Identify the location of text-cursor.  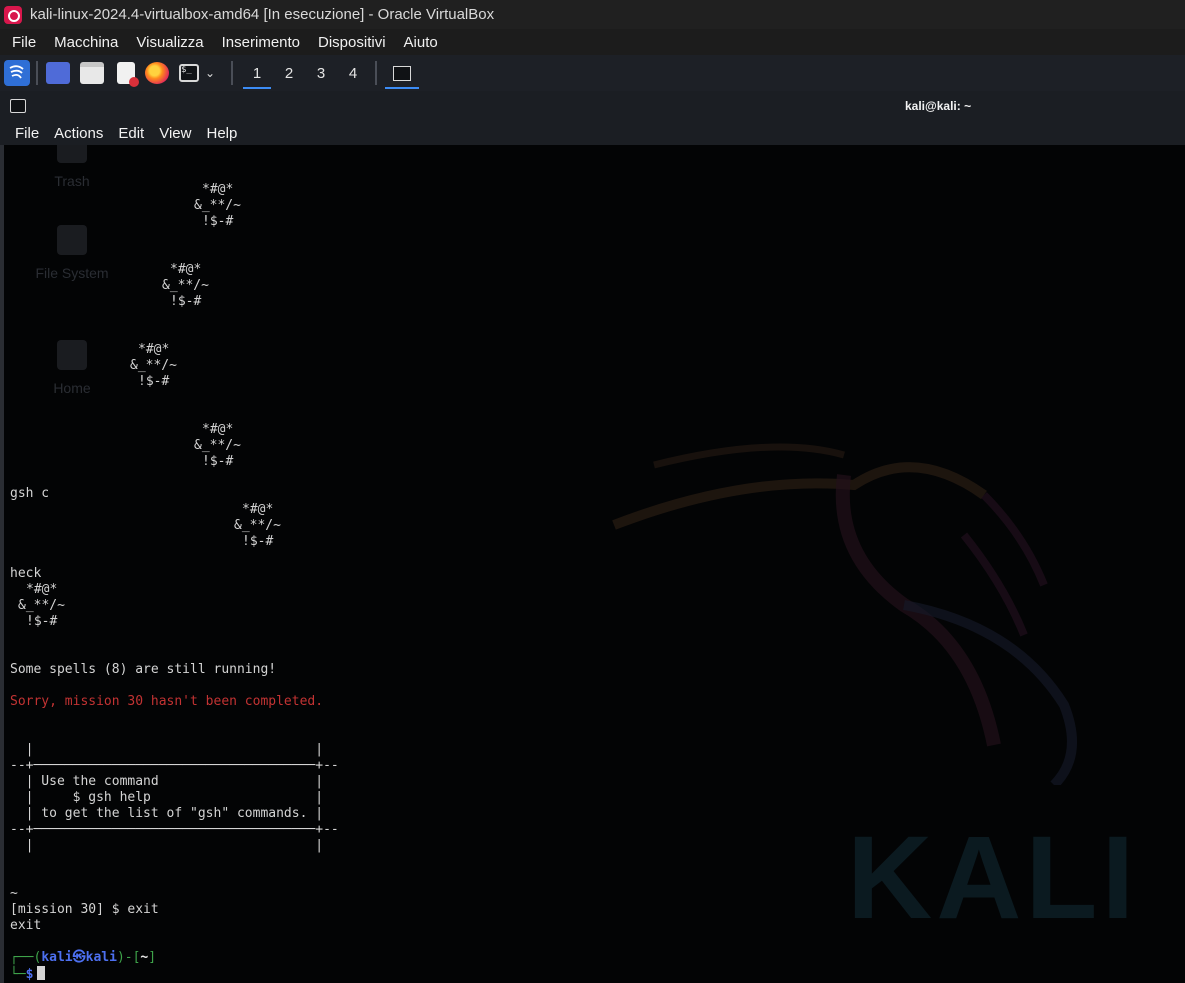
(41, 973).